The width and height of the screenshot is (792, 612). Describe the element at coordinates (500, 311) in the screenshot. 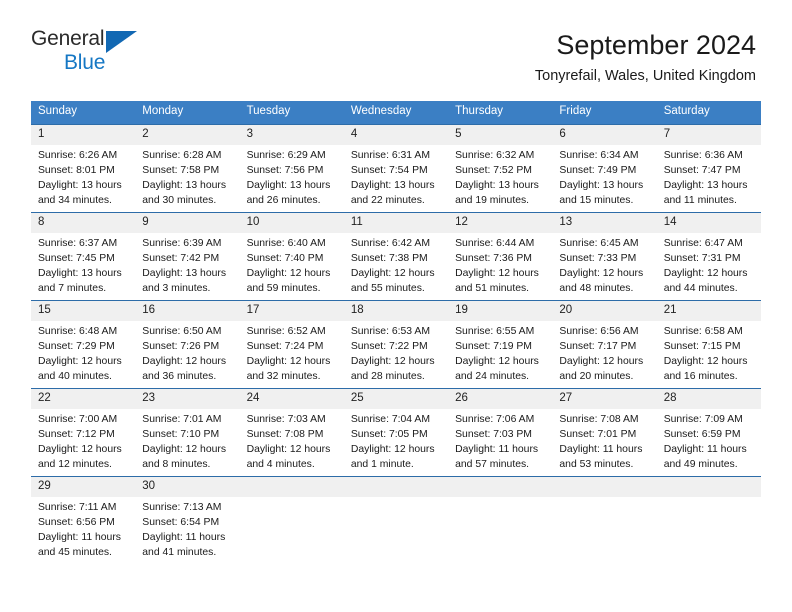

I see `day-number: 19` at that location.